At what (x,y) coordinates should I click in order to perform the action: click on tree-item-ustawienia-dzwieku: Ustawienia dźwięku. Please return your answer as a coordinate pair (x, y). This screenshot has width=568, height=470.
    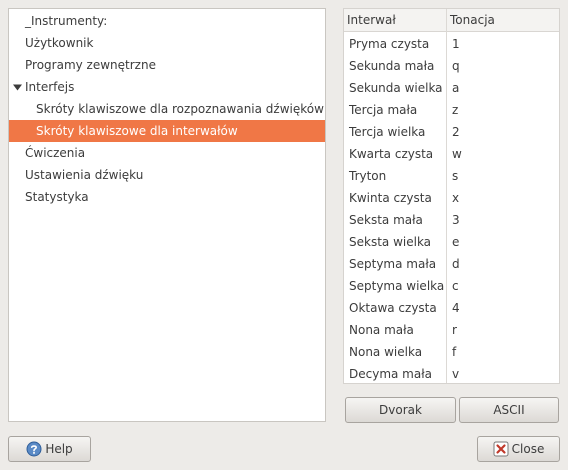
    Looking at the image, I should click on (167, 175).